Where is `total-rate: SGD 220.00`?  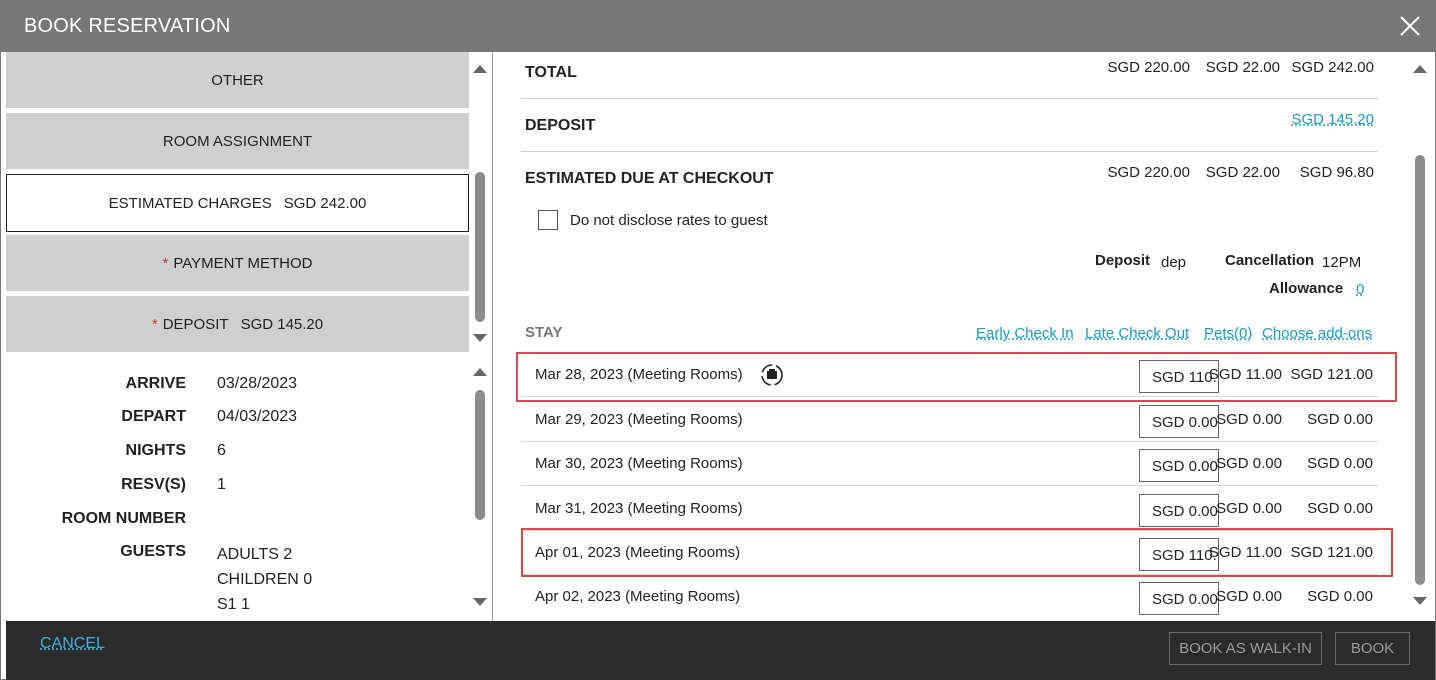
total-rate: SGD 220.00 is located at coordinates (1148, 67).